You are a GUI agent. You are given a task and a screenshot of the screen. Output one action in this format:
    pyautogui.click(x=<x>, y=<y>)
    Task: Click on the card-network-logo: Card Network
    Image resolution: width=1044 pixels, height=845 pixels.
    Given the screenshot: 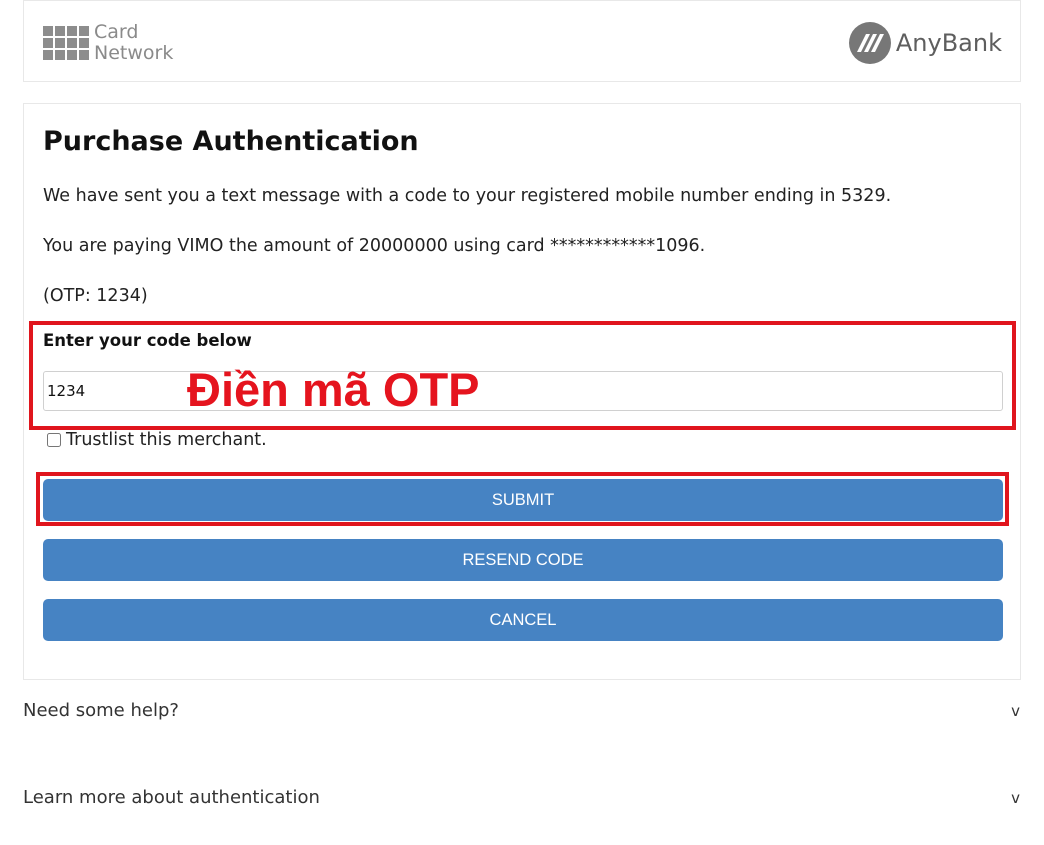 What is the action you would take?
    pyautogui.click(x=108, y=43)
    